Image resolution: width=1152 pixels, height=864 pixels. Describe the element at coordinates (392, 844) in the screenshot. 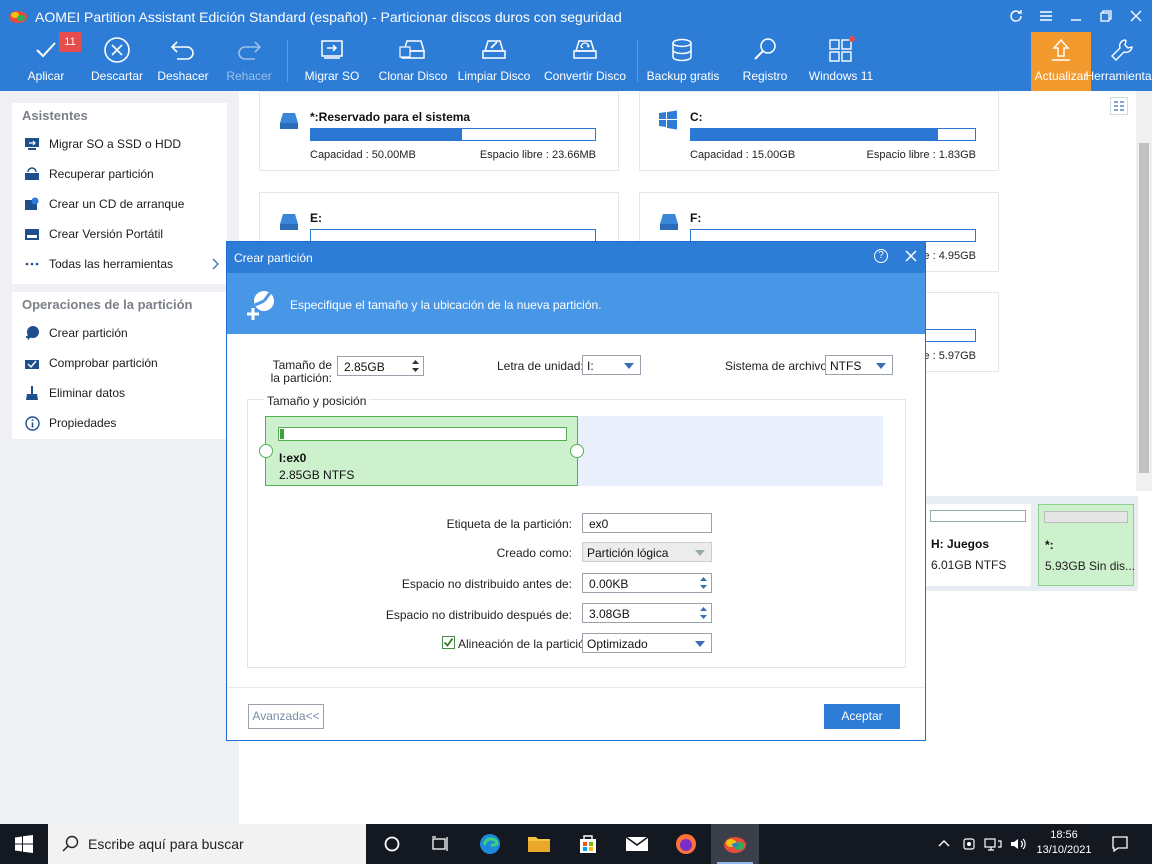

I see `cortana-icon` at that location.